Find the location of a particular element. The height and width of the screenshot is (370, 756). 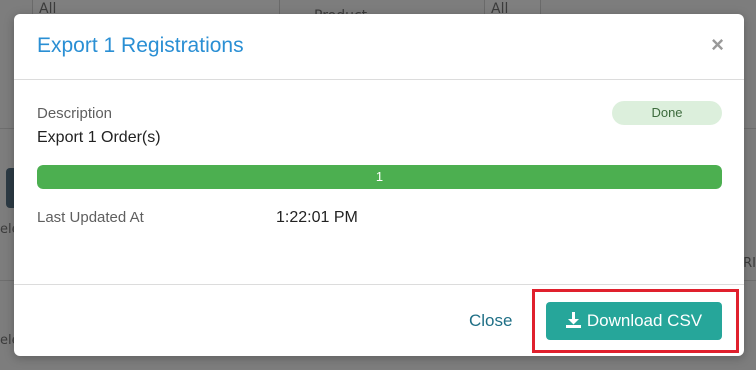

progress-fill: 1 is located at coordinates (379, 177).